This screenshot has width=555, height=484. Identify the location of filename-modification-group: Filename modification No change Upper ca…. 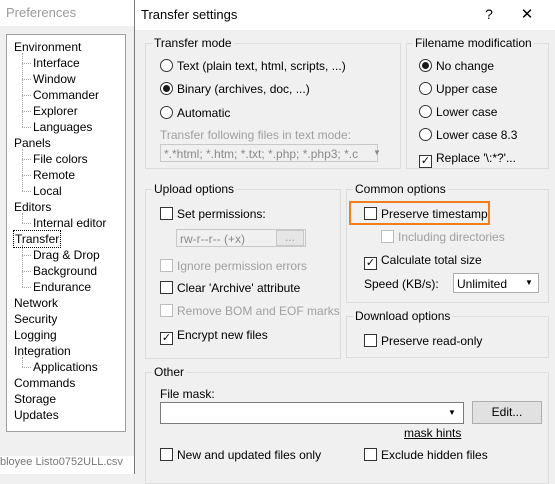
(477, 102).